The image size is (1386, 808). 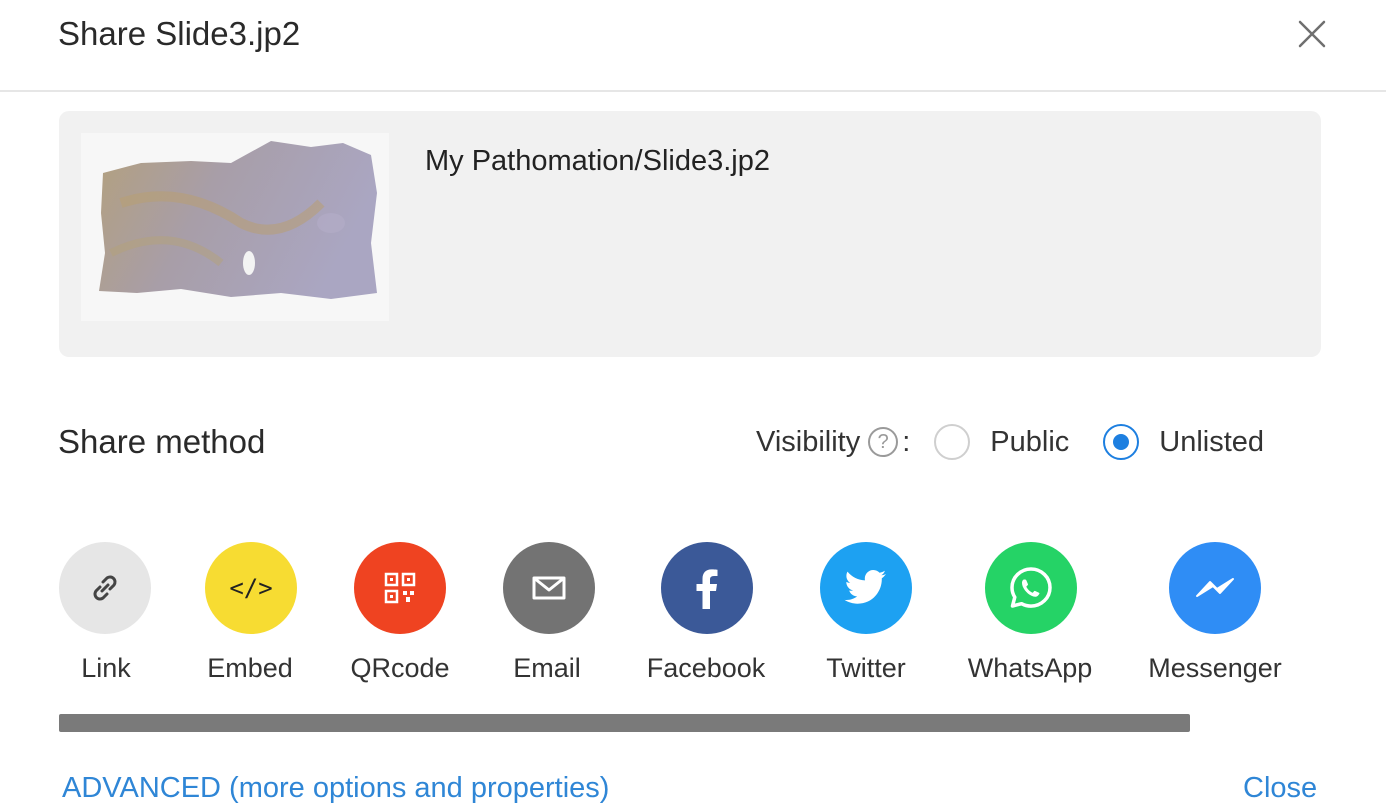 What do you see at coordinates (335, 788) in the screenshot?
I see `advanced-link: ADVANCED (more options and properties)` at bounding box center [335, 788].